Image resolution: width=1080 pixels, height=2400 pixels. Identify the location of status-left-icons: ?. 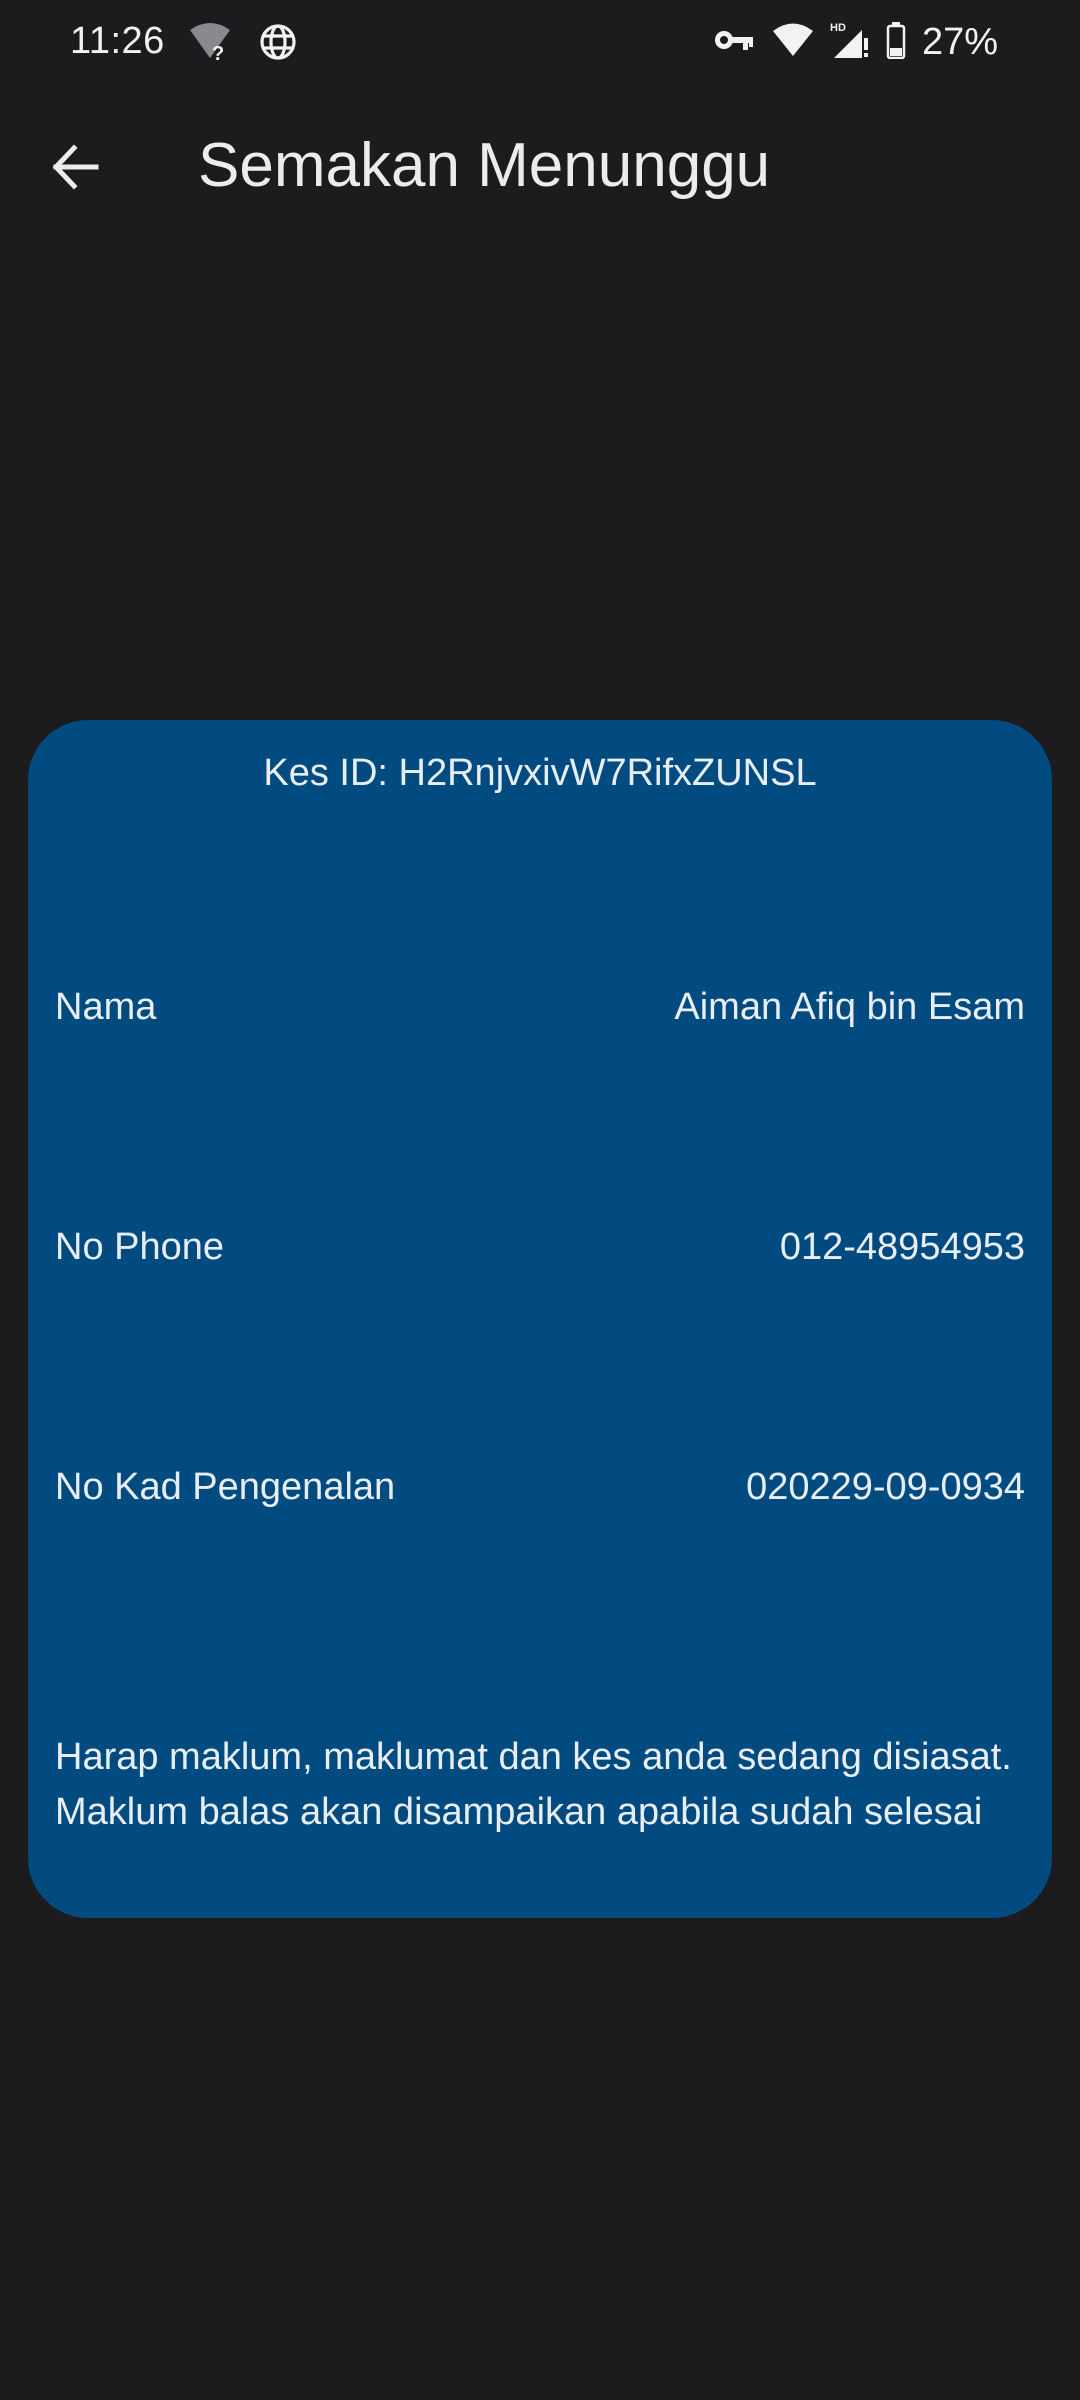
(243, 44).